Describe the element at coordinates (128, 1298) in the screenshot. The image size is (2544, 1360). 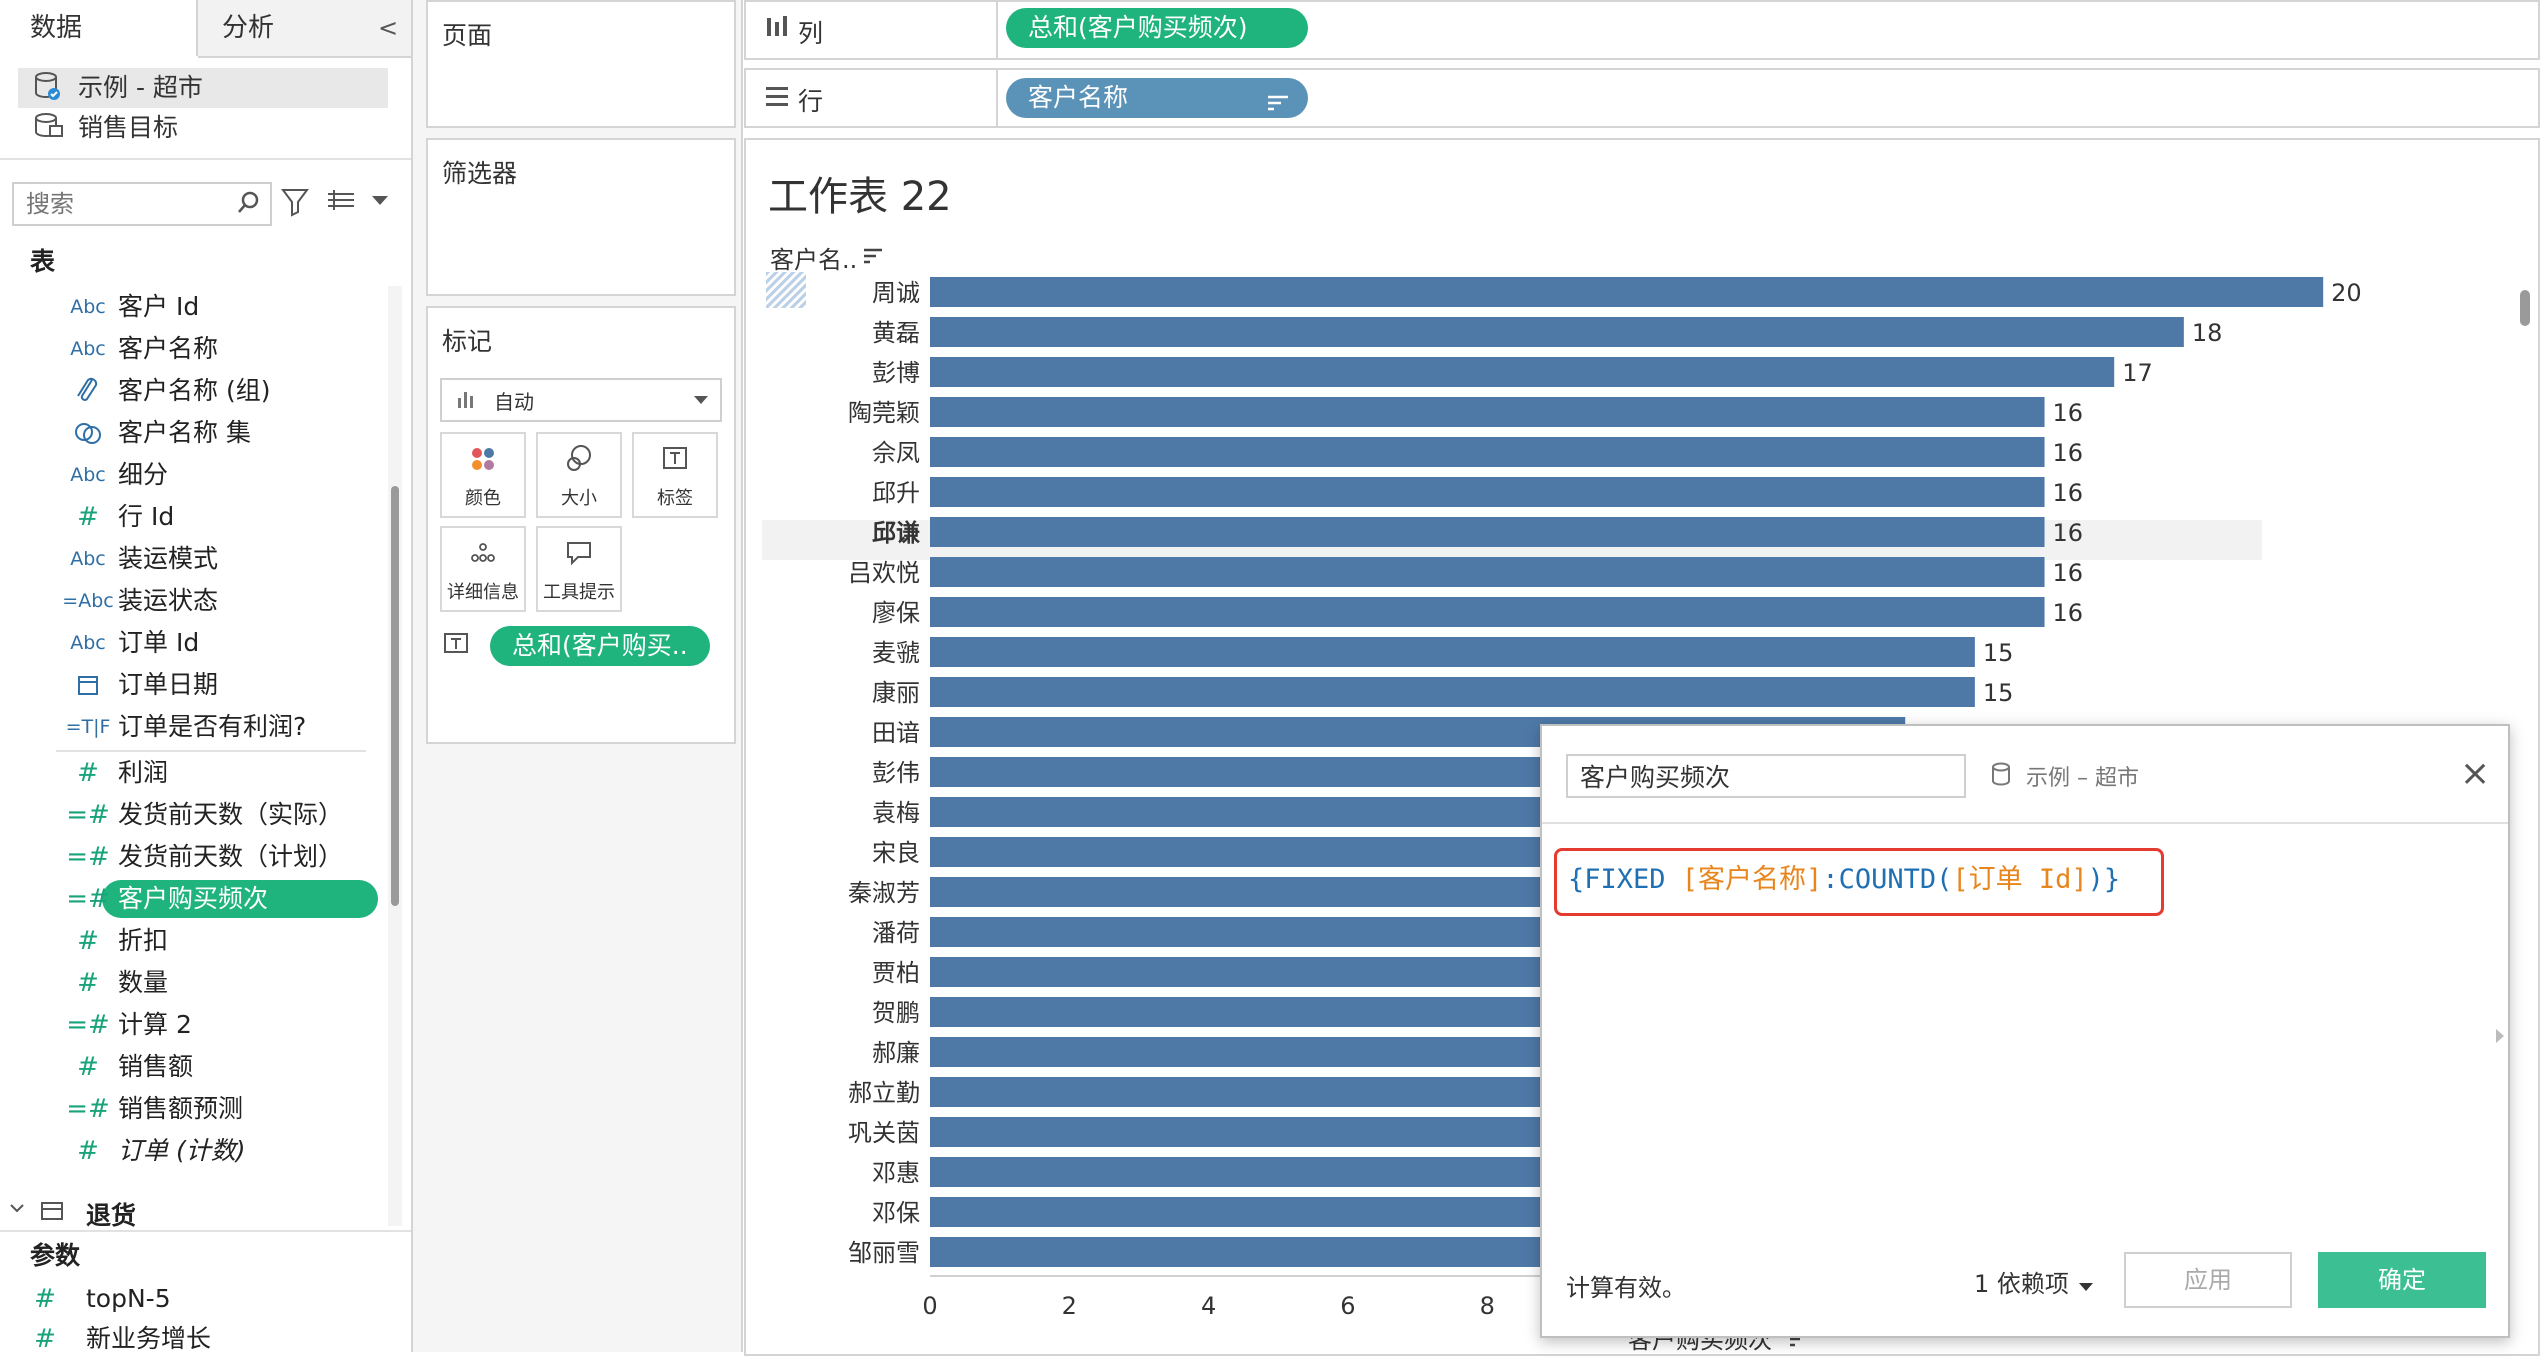
I see `parameter-name: topN-5` at that location.